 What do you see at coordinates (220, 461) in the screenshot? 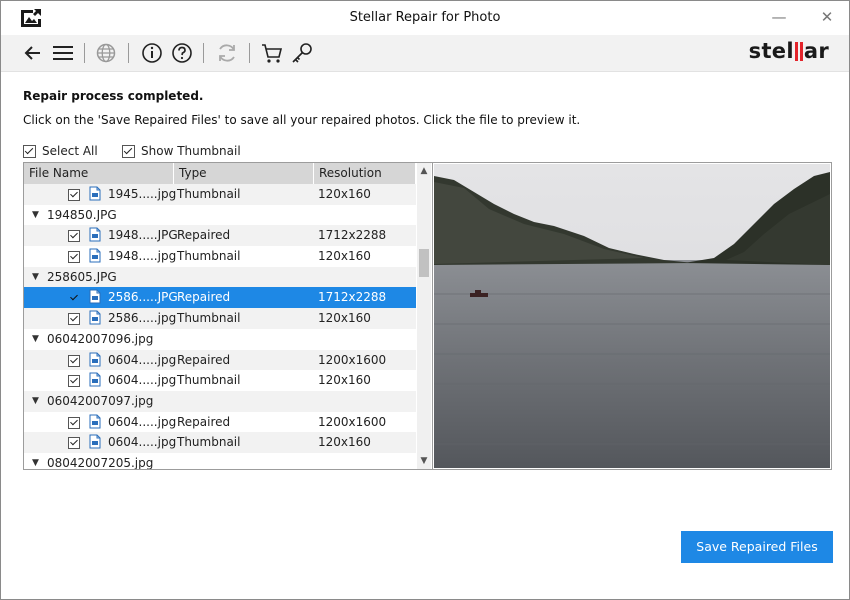
I see `group-row: ▼ 08042007205.jpg` at bounding box center [220, 461].